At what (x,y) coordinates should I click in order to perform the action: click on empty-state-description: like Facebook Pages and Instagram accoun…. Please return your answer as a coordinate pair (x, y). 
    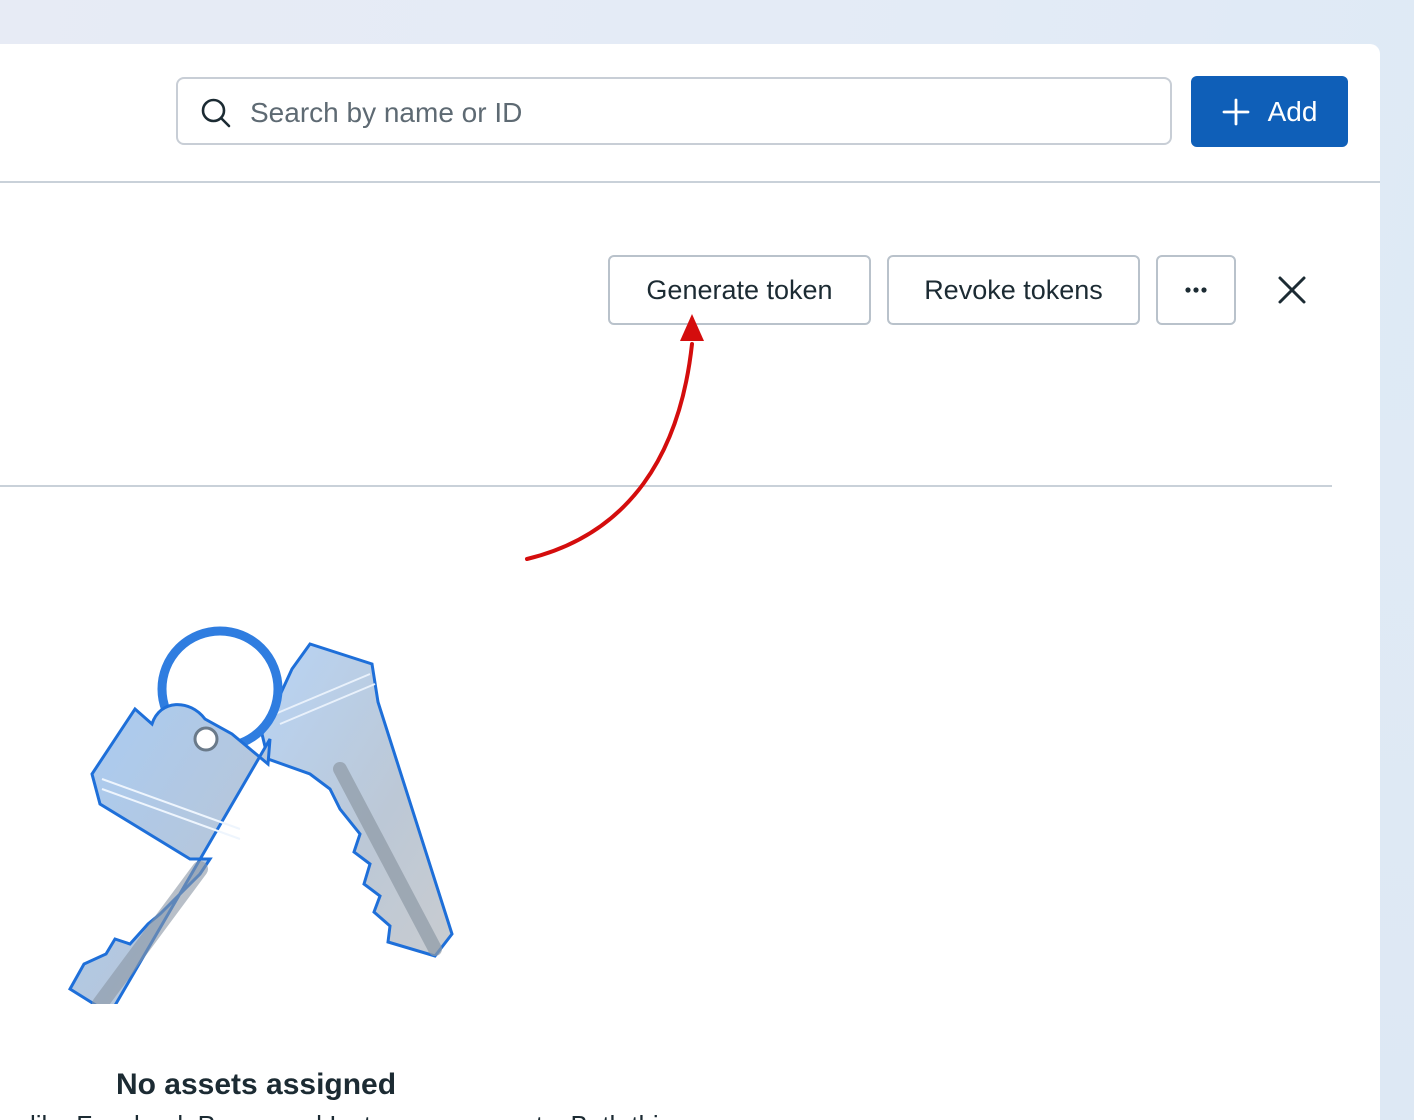
    Looking at the image, I should click on (410, 1115).